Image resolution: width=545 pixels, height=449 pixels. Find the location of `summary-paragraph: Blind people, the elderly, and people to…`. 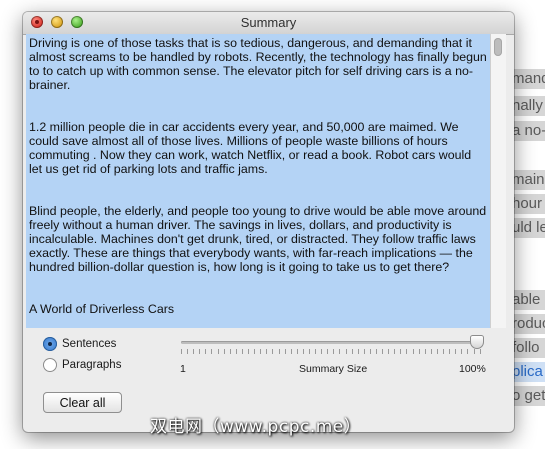

summary-paragraph: Blind people, the elderly, and people to… is located at coordinates (258, 239).